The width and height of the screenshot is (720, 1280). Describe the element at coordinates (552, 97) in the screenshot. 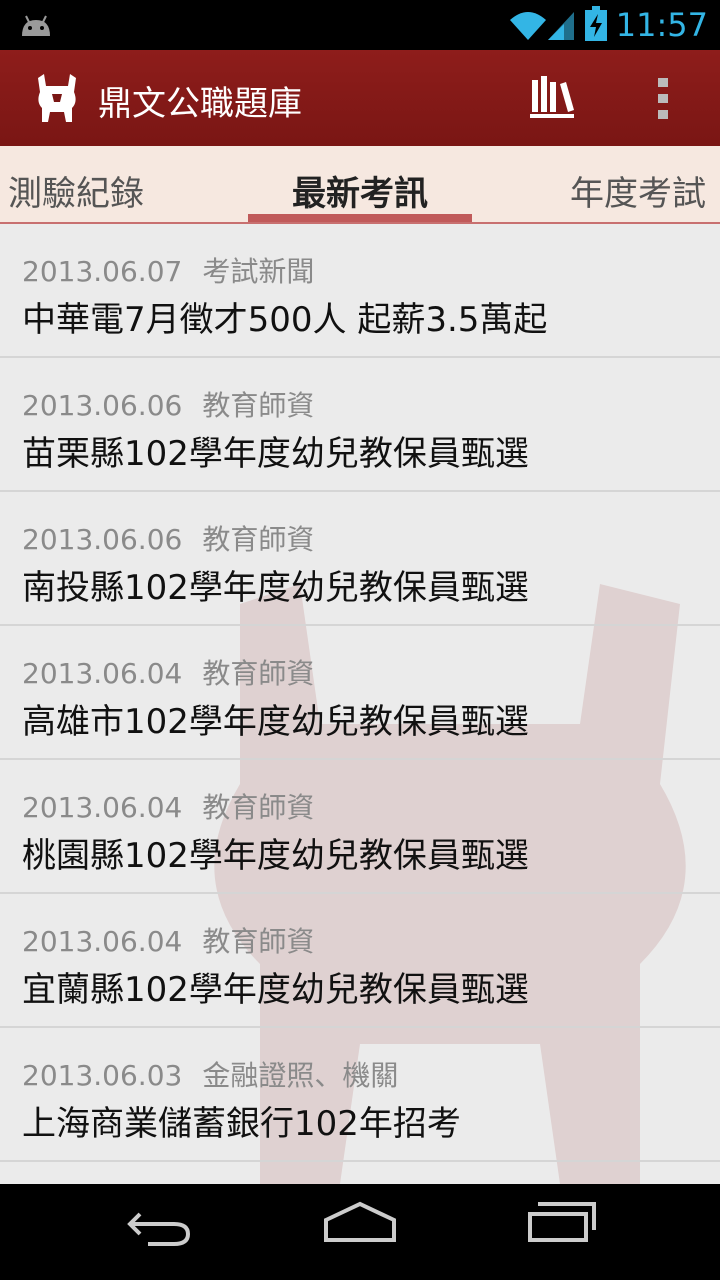

I see `books-icon` at that location.